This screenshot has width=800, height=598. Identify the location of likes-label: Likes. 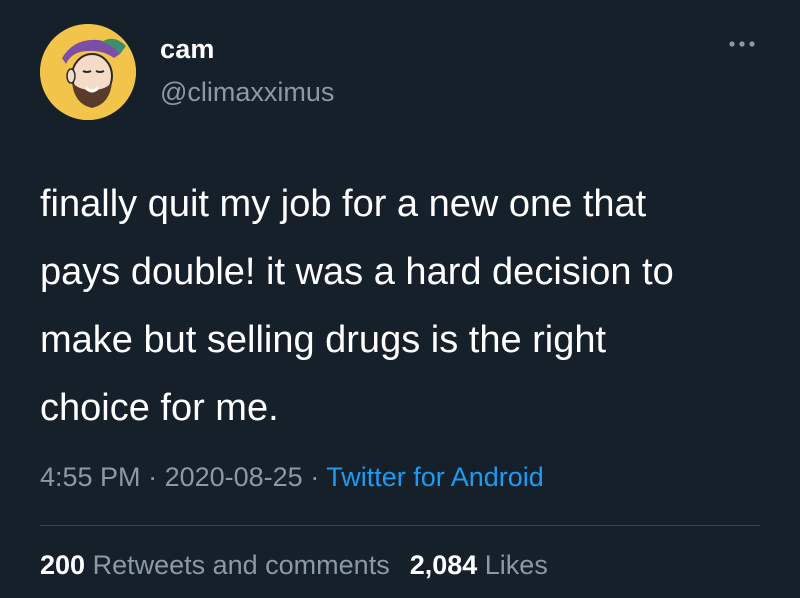
(512, 565).